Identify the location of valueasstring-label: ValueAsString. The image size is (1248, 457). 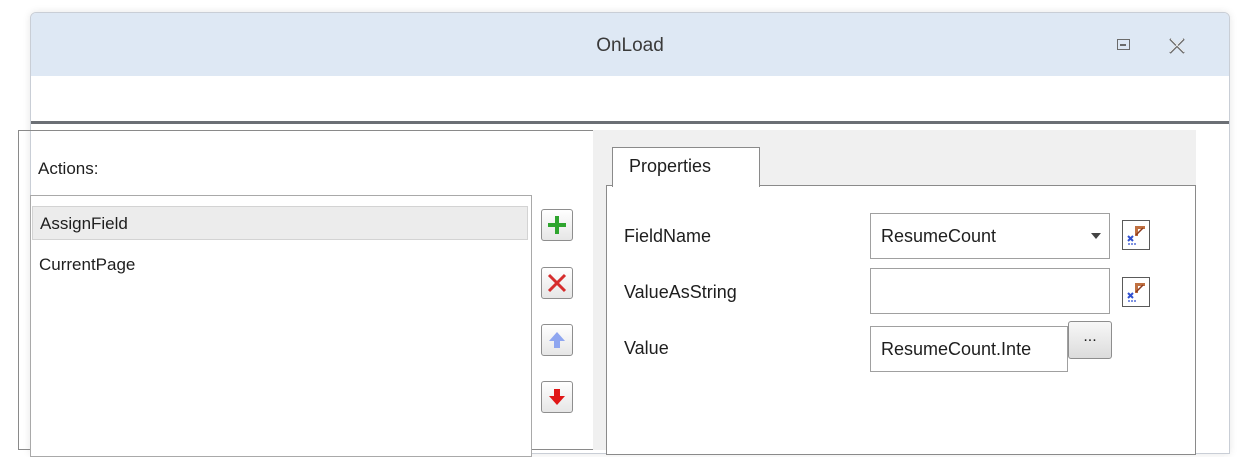
(680, 292).